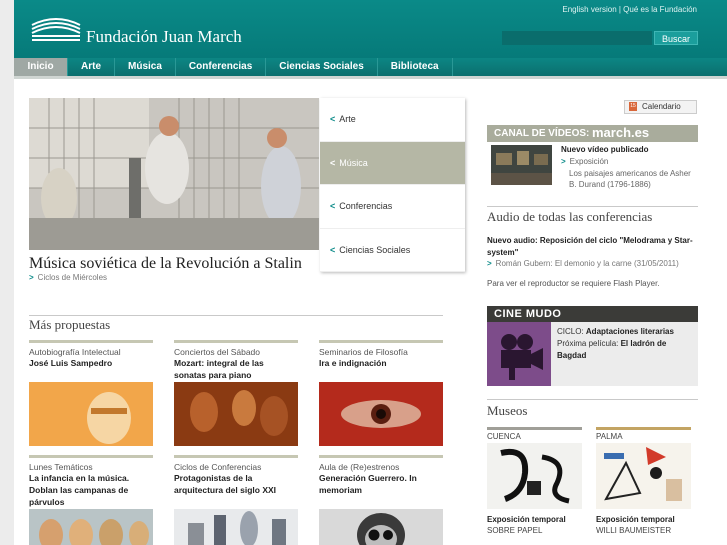  Describe the element at coordinates (542, 133) in the screenshot. I see `video-channel-title: CANAL DE VÍDEOS:` at that location.